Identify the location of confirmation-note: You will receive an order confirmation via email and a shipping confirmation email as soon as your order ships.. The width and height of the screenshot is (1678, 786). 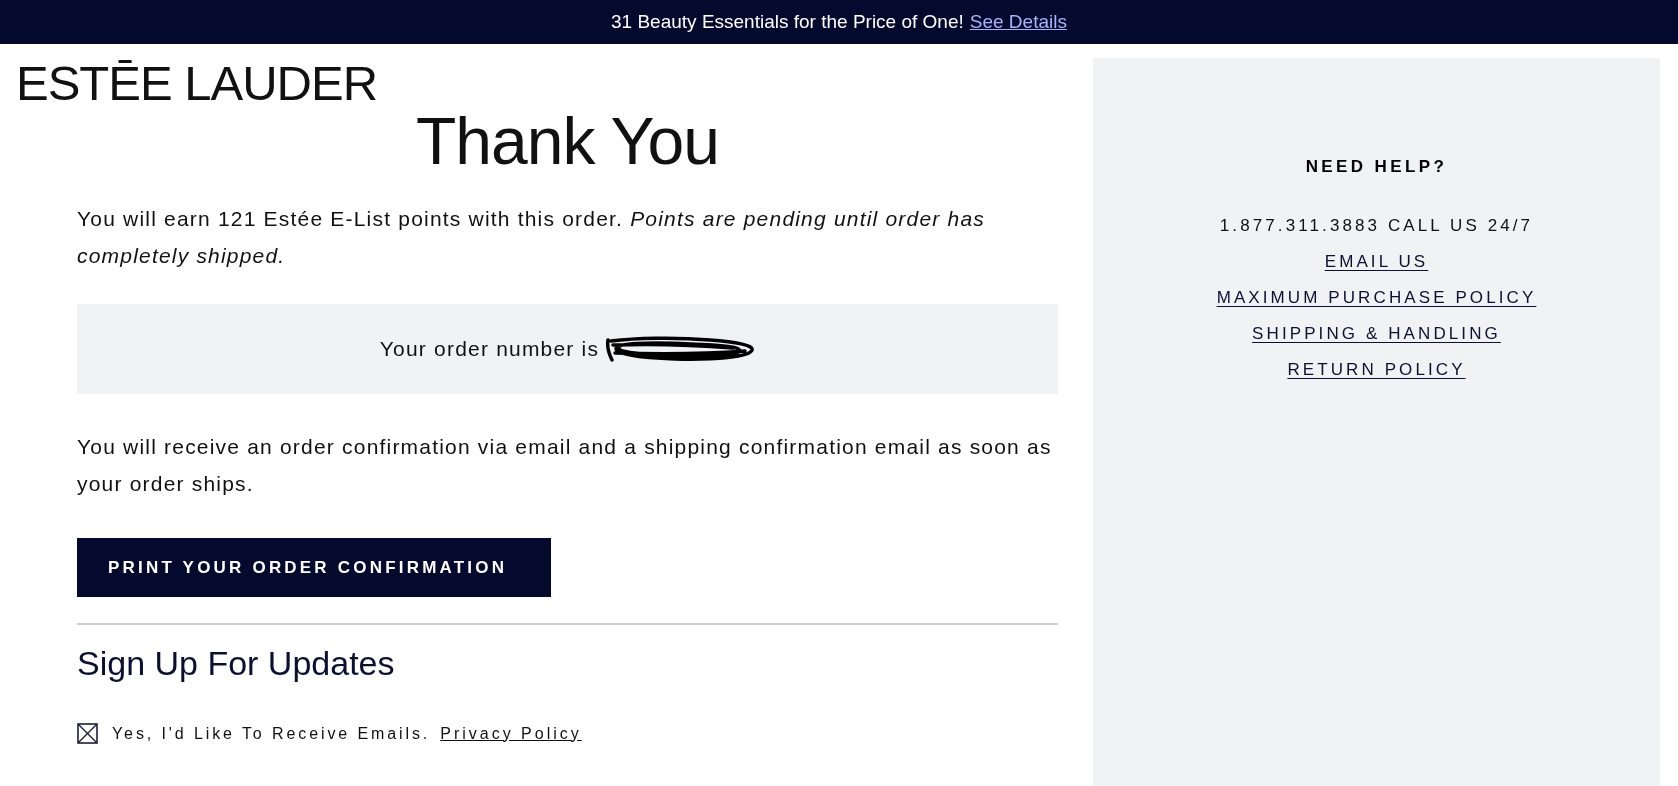
(565, 465).